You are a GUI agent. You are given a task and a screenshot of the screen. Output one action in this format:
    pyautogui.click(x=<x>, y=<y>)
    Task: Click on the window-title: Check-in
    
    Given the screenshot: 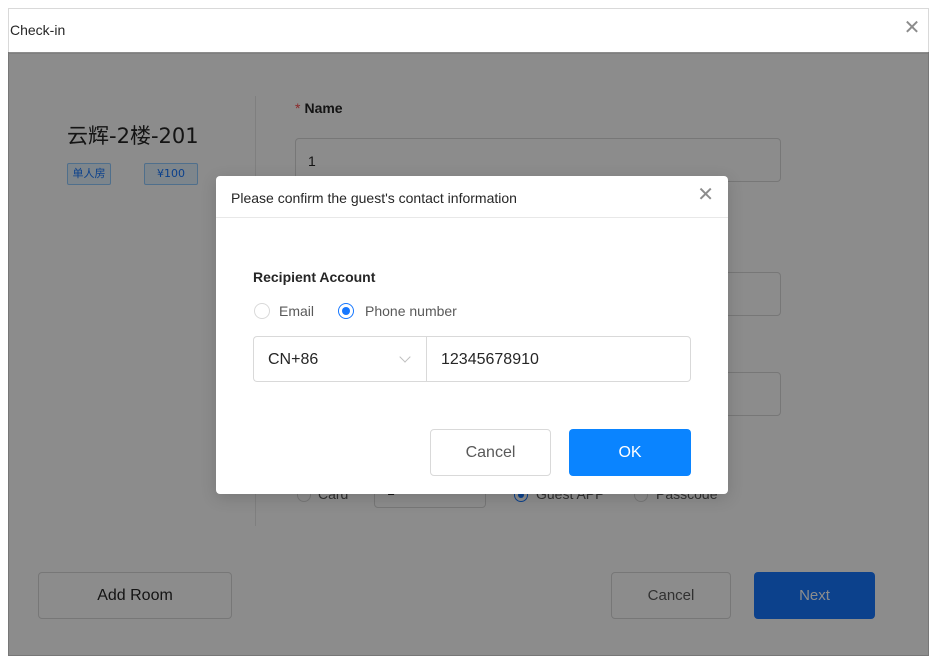 What is the action you would take?
    pyautogui.click(x=38, y=30)
    